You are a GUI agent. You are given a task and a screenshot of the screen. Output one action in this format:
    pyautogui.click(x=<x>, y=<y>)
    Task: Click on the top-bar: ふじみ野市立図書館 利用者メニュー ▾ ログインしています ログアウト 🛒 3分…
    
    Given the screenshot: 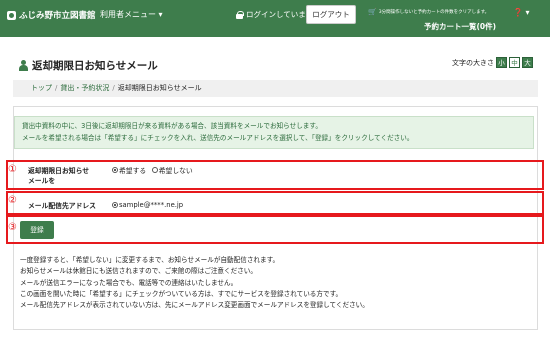 What is the action you would take?
    pyautogui.click(x=275, y=18)
    